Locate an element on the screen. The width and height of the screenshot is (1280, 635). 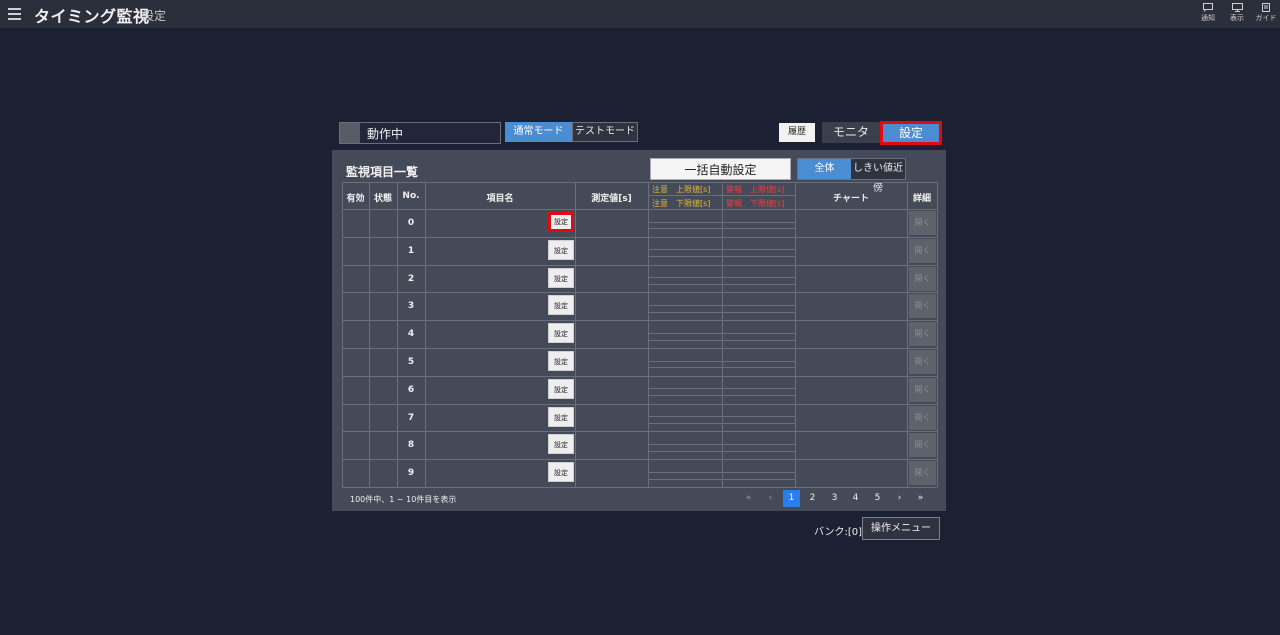
header-alarm-upper: 警報 上限値[s] is located at coordinates (755, 189).